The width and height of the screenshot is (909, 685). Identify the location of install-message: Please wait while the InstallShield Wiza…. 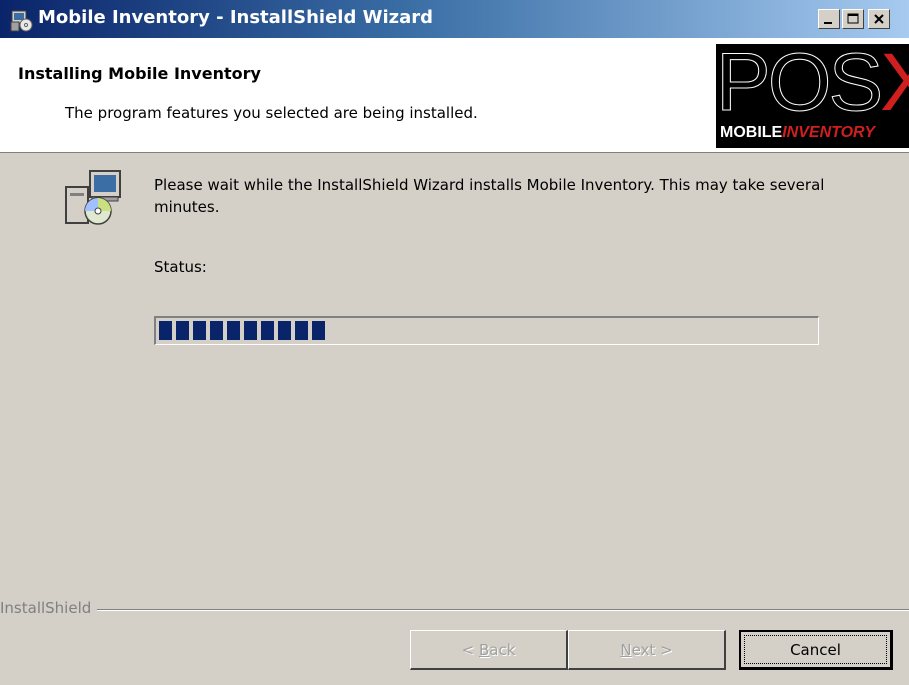
(489, 196).